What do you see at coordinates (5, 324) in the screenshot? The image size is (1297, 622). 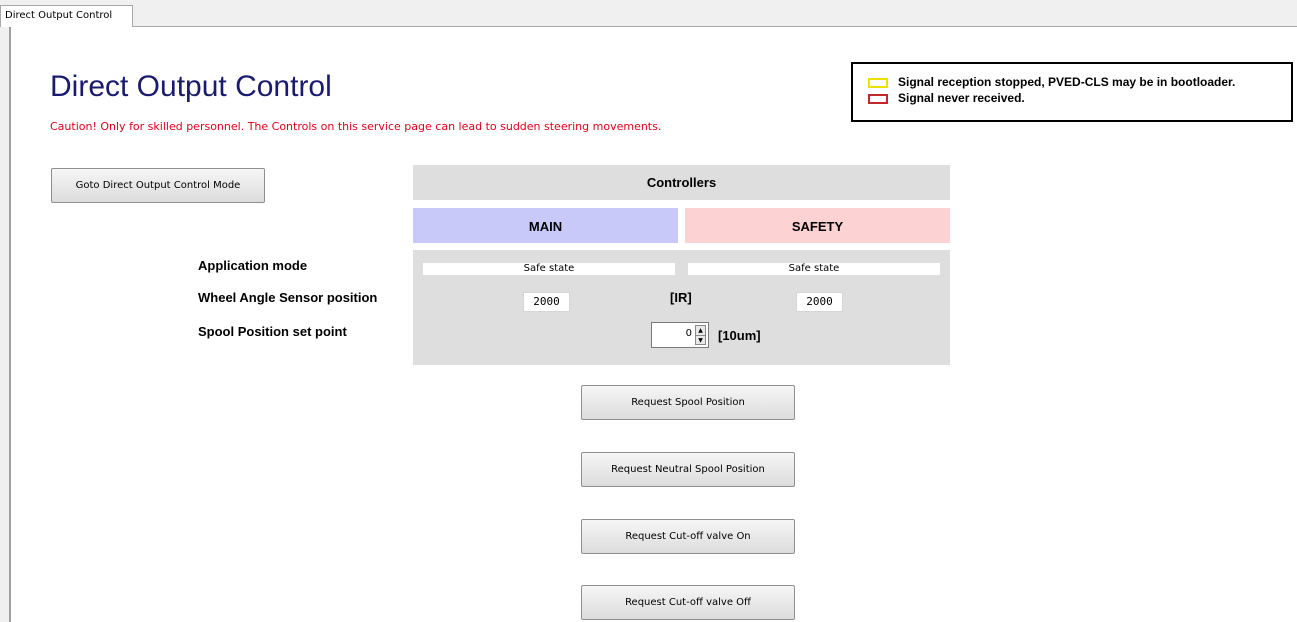 I see `left-strip` at bounding box center [5, 324].